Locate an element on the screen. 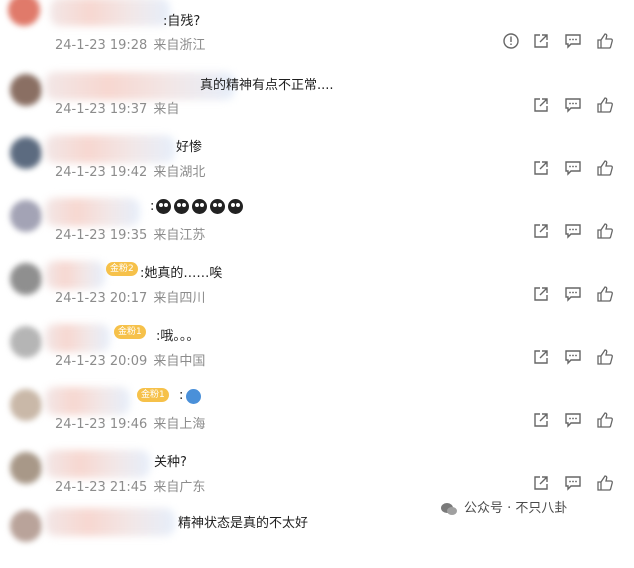  comment-date: 24-1-23 19:46 is located at coordinates (101, 424).